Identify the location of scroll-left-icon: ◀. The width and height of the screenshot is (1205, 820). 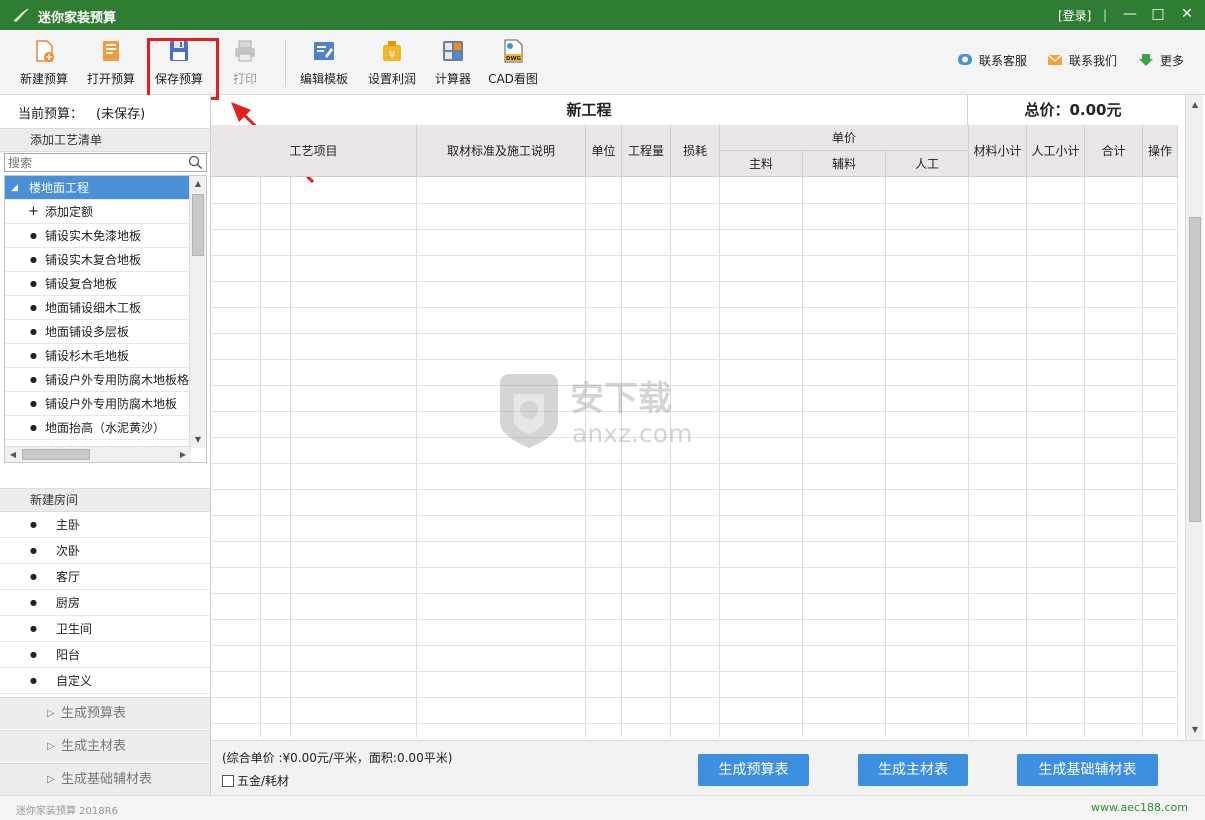
(13, 454).